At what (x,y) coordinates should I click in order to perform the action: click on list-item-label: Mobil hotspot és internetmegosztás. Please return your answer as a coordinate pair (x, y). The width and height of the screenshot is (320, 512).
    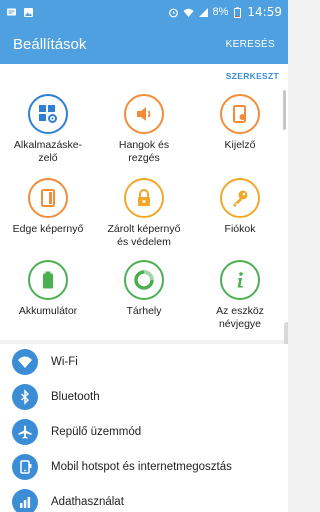
    Looking at the image, I should click on (141, 466).